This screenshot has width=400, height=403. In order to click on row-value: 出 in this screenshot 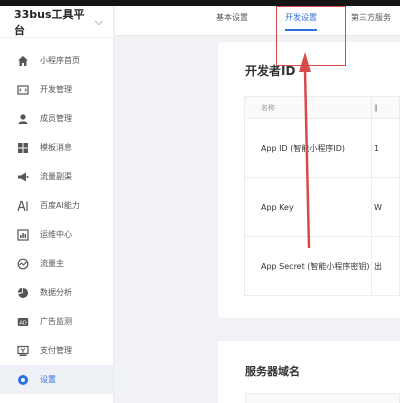, I will do `click(385, 266)`.